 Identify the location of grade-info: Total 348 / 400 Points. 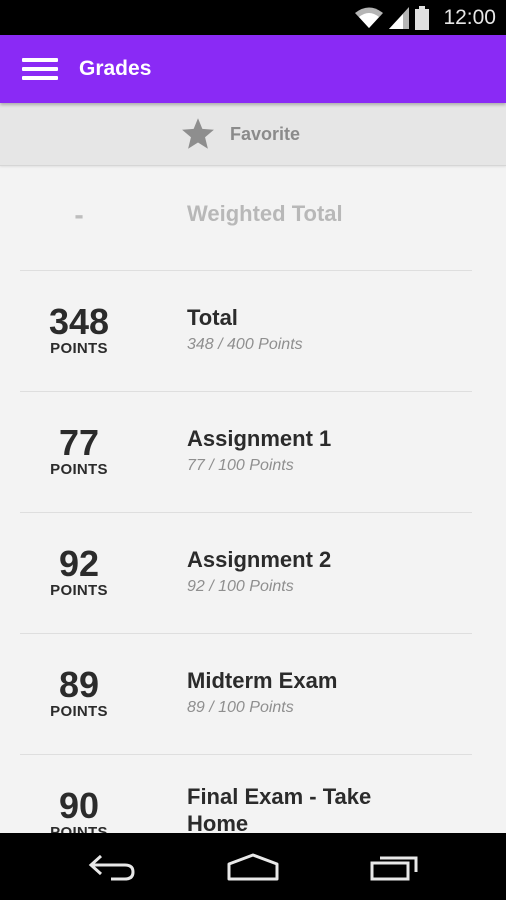
(326, 329).